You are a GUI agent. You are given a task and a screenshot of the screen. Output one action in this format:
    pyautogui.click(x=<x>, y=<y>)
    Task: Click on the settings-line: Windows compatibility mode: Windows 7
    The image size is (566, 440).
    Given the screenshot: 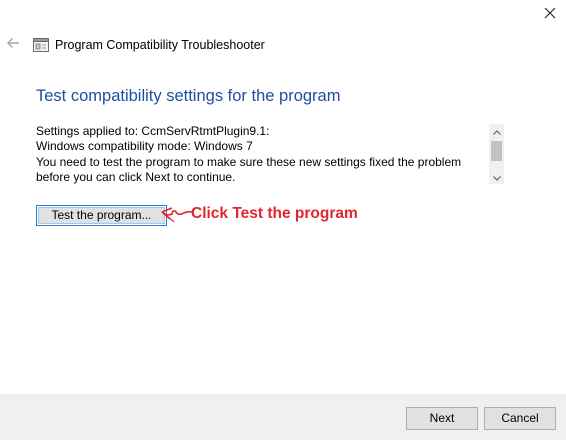 What is the action you would take?
    pyautogui.click(x=144, y=146)
    